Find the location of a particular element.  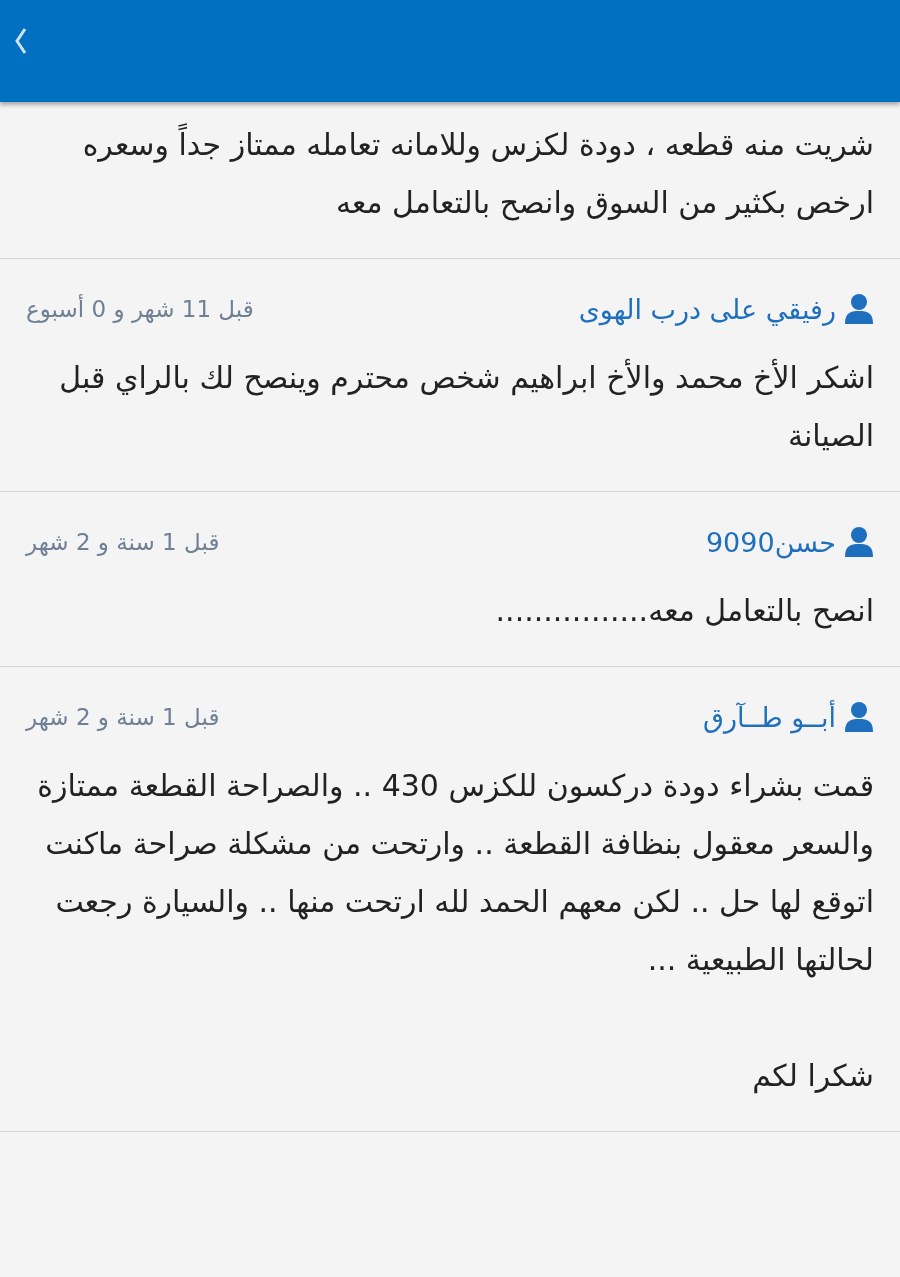

author-link: حسن9090 is located at coordinates (789, 542).